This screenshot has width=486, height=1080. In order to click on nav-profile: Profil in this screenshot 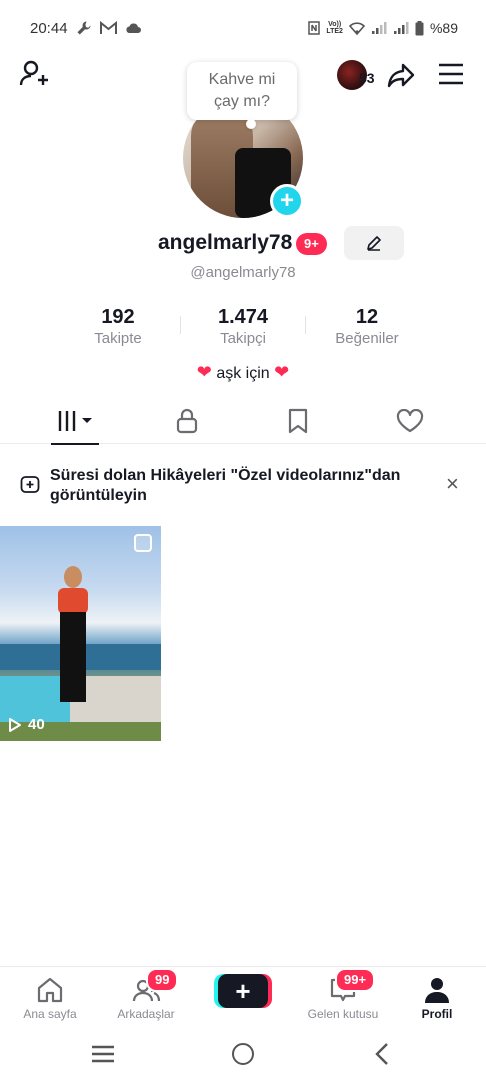, I will do `click(436, 997)`.